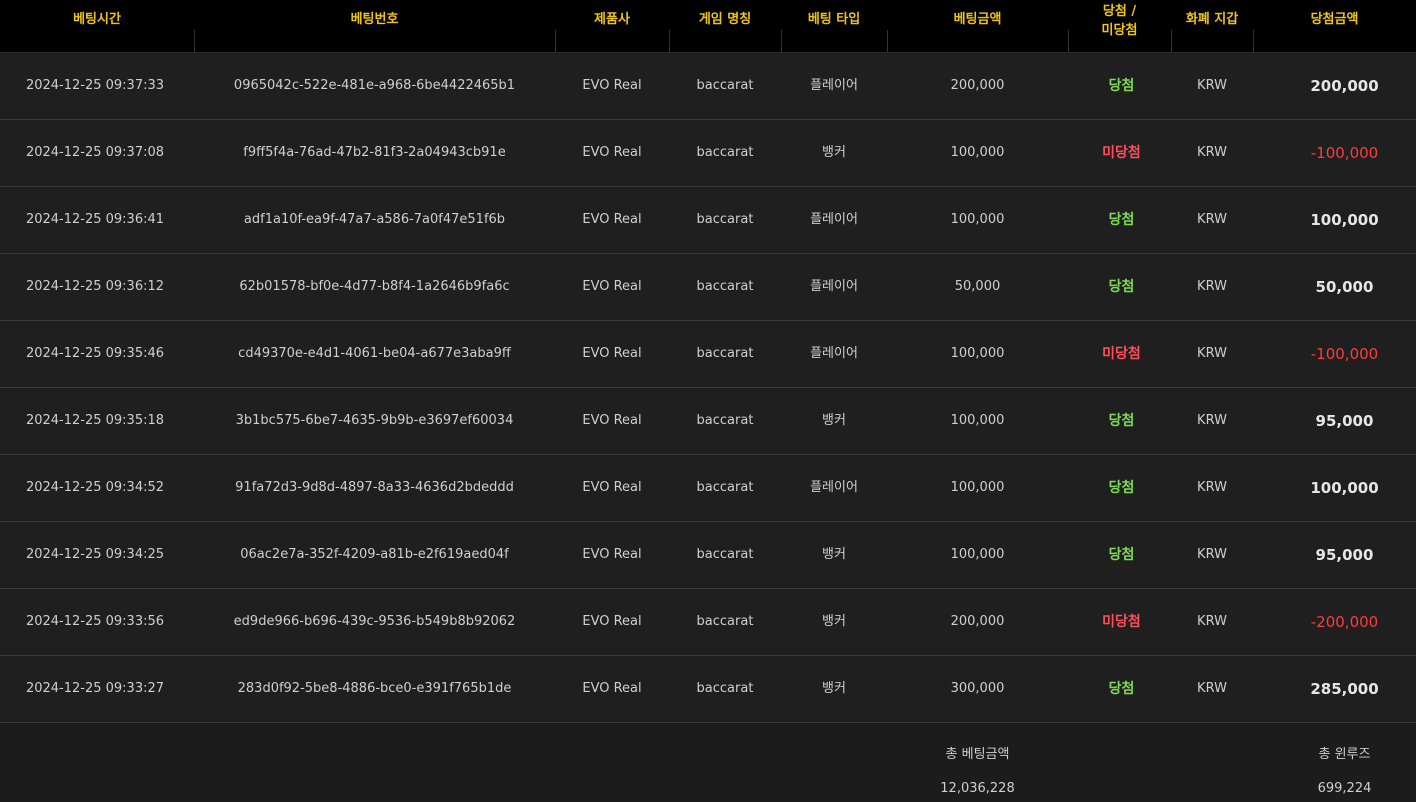 The width and height of the screenshot is (1416, 802). Describe the element at coordinates (374, 286) in the screenshot. I see `cell-bet-id: 62b01578-bf0e-4d77-b8f4-1a2646b9fa6c` at that location.